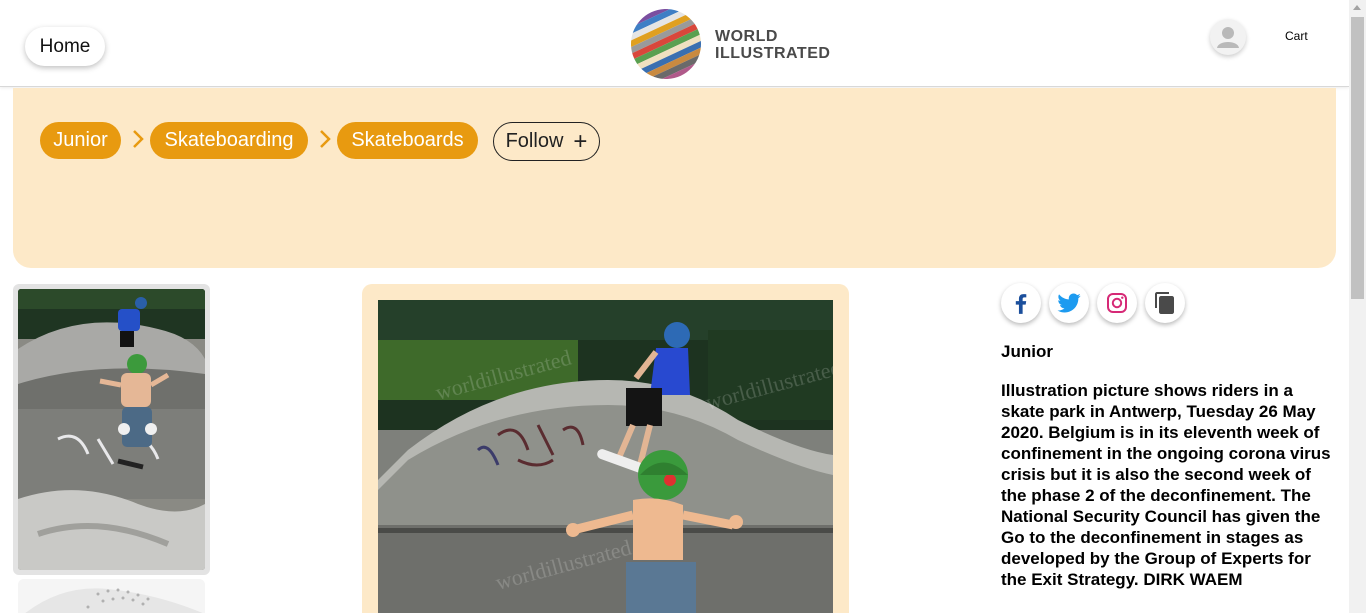  What do you see at coordinates (1357, 7) in the screenshot?
I see `scroll-up-arrow-icon` at bounding box center [1357, 7].